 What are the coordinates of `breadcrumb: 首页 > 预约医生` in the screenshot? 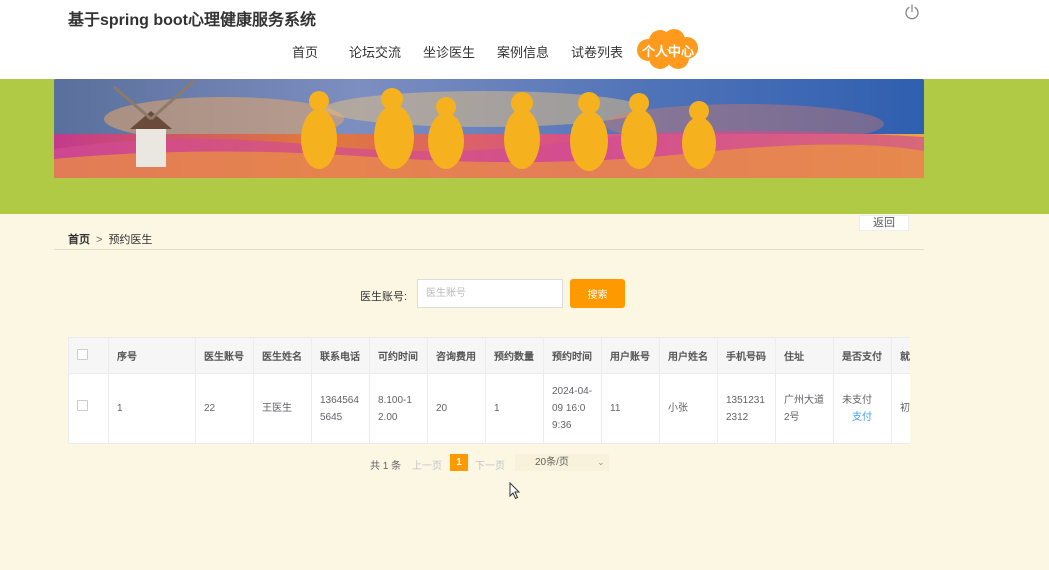 It's located at (110, 239).